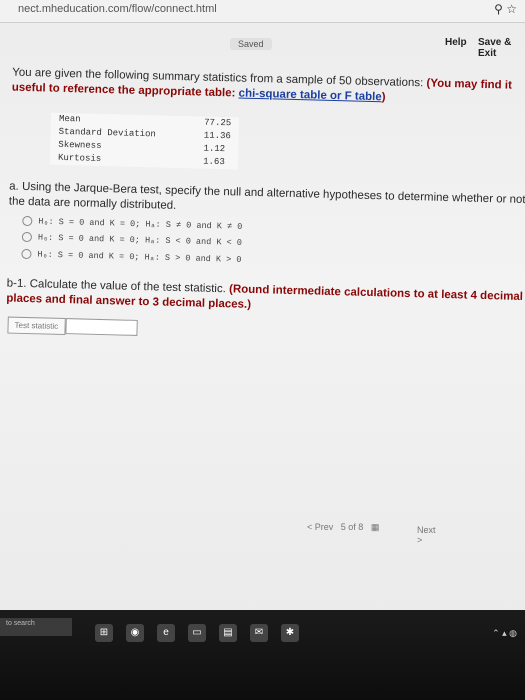 The width and height of the screenshot is (525, 700). I want to click on system-tray-icon: ⌃ ▴ ◍, so click(504, 633).